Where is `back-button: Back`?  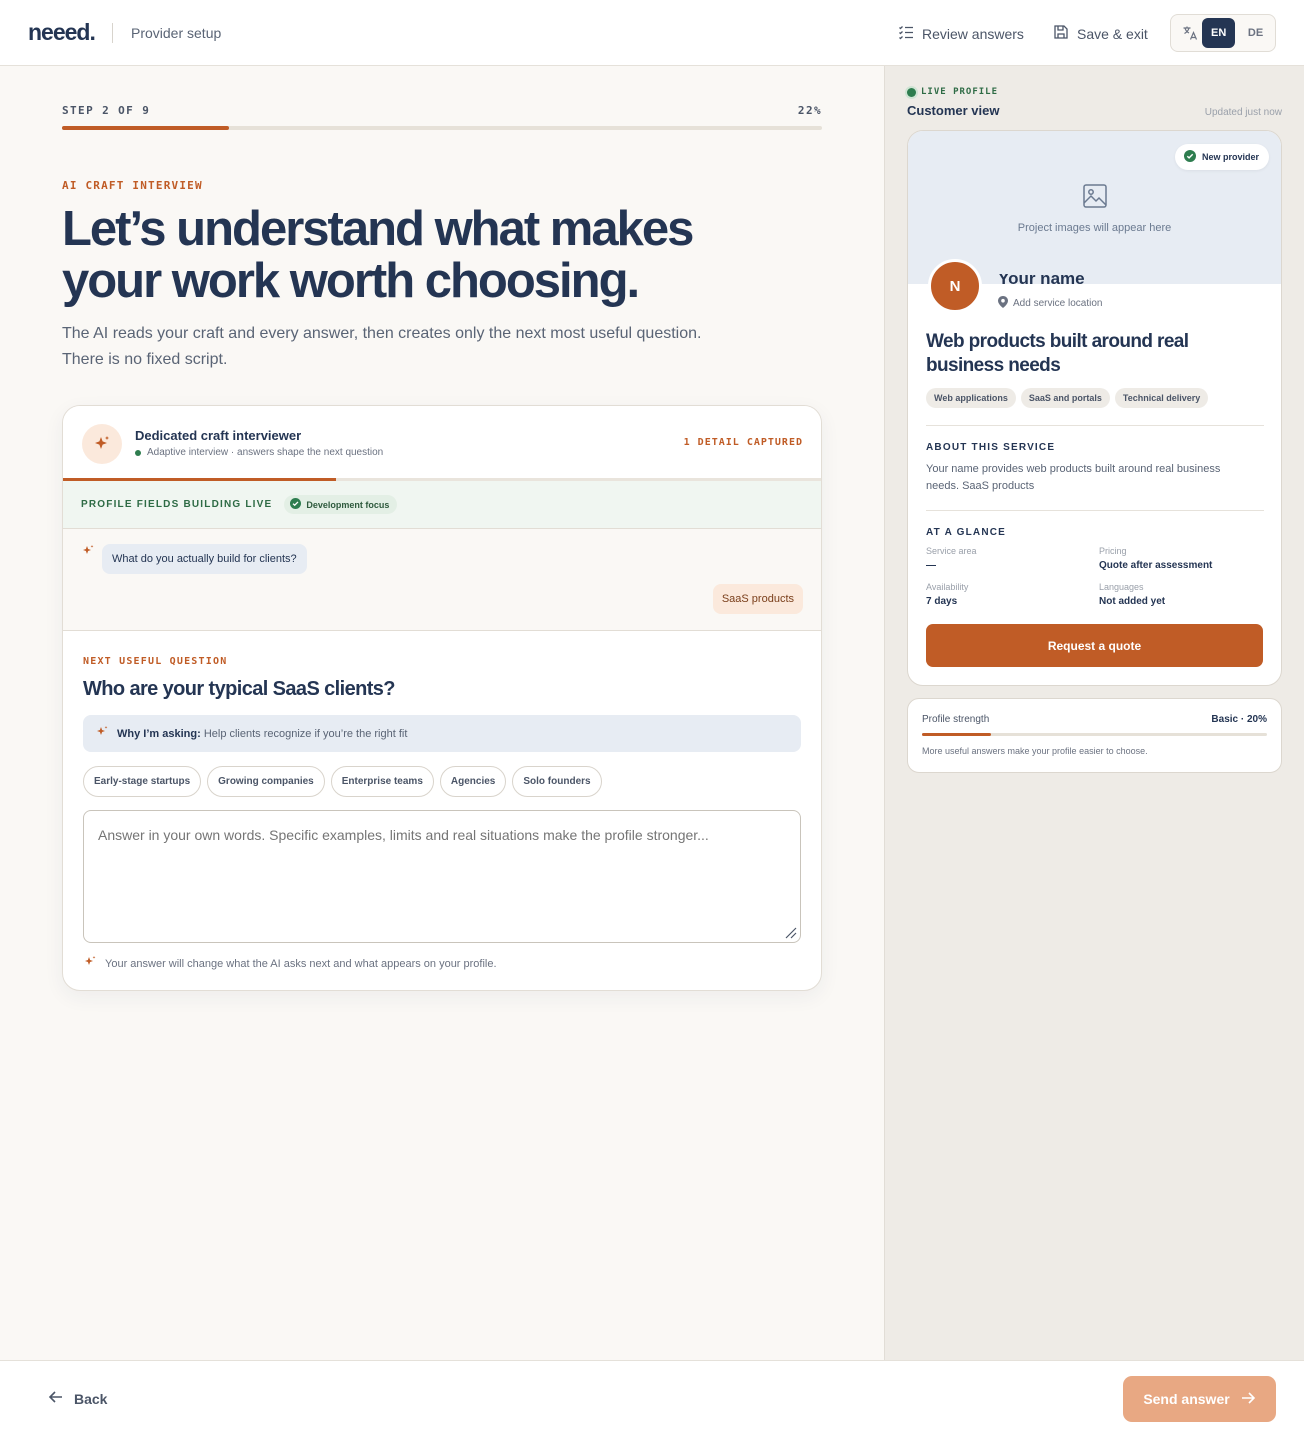 back-button: Back is located at coordinates (77, 1398).